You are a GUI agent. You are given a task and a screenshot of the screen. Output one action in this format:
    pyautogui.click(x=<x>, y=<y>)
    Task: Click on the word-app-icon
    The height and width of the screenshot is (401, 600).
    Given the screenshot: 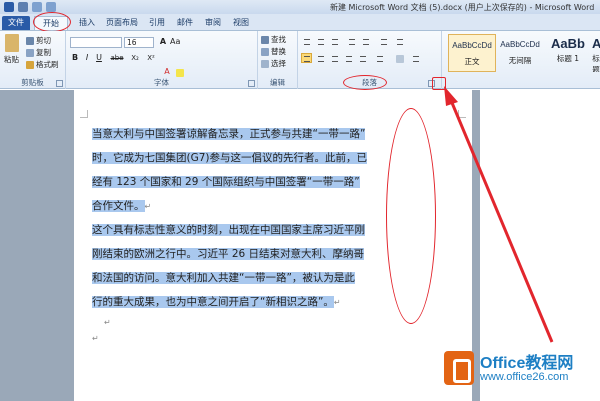 What is the action you would take?
    pyautogui.click(x=9, y=7)
    